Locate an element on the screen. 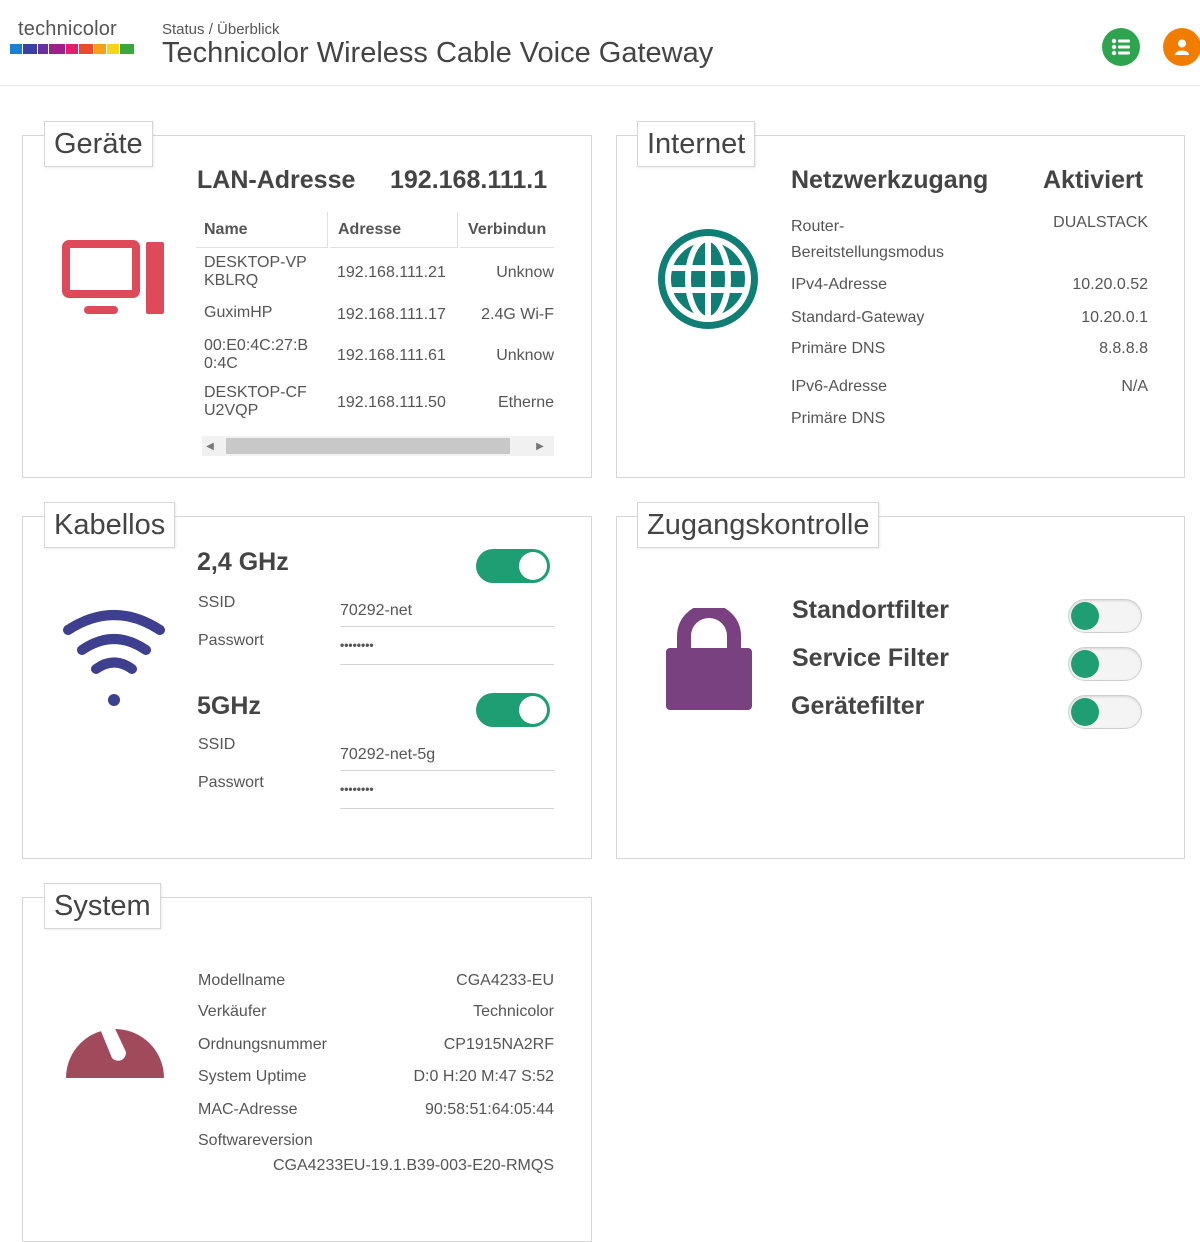  col-header-connection: Verbindun is located at coordinates (507, 230).